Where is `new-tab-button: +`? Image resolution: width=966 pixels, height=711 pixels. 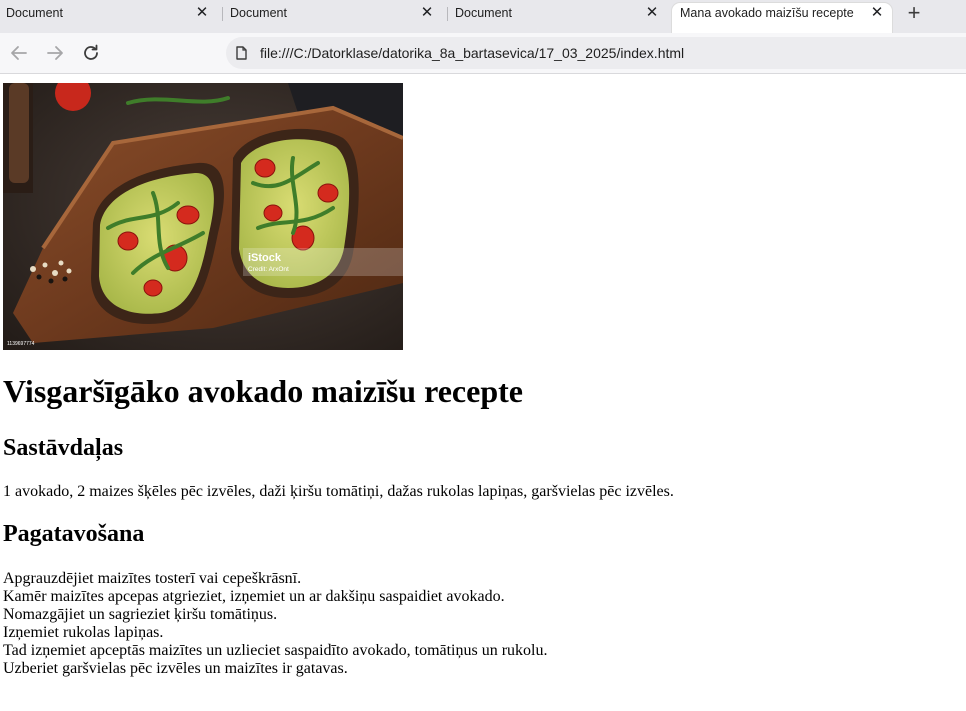 new-tab-button: + is located at coordinates (914, 14).